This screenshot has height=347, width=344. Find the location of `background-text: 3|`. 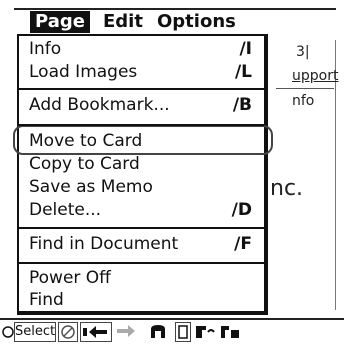

background-text: 3| is located at coordinates (303, 52).